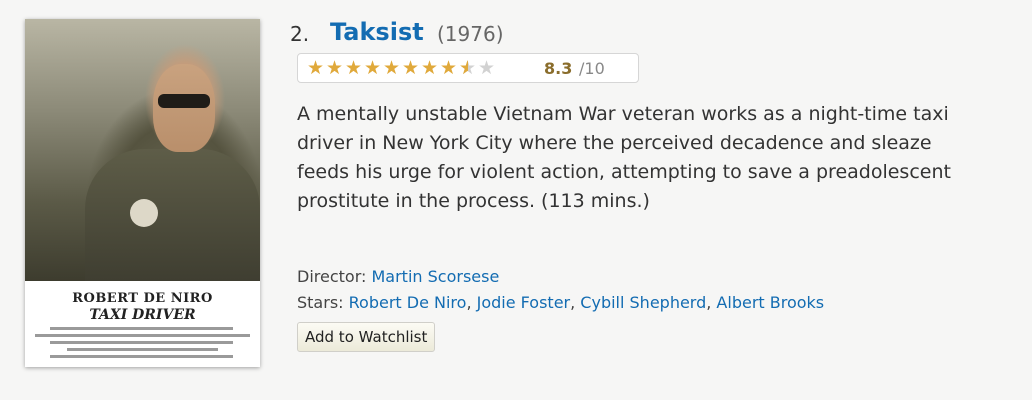  Describe the element at coordinates (332, 276) in the screenshot. I see `director-label: Director:` at that location.